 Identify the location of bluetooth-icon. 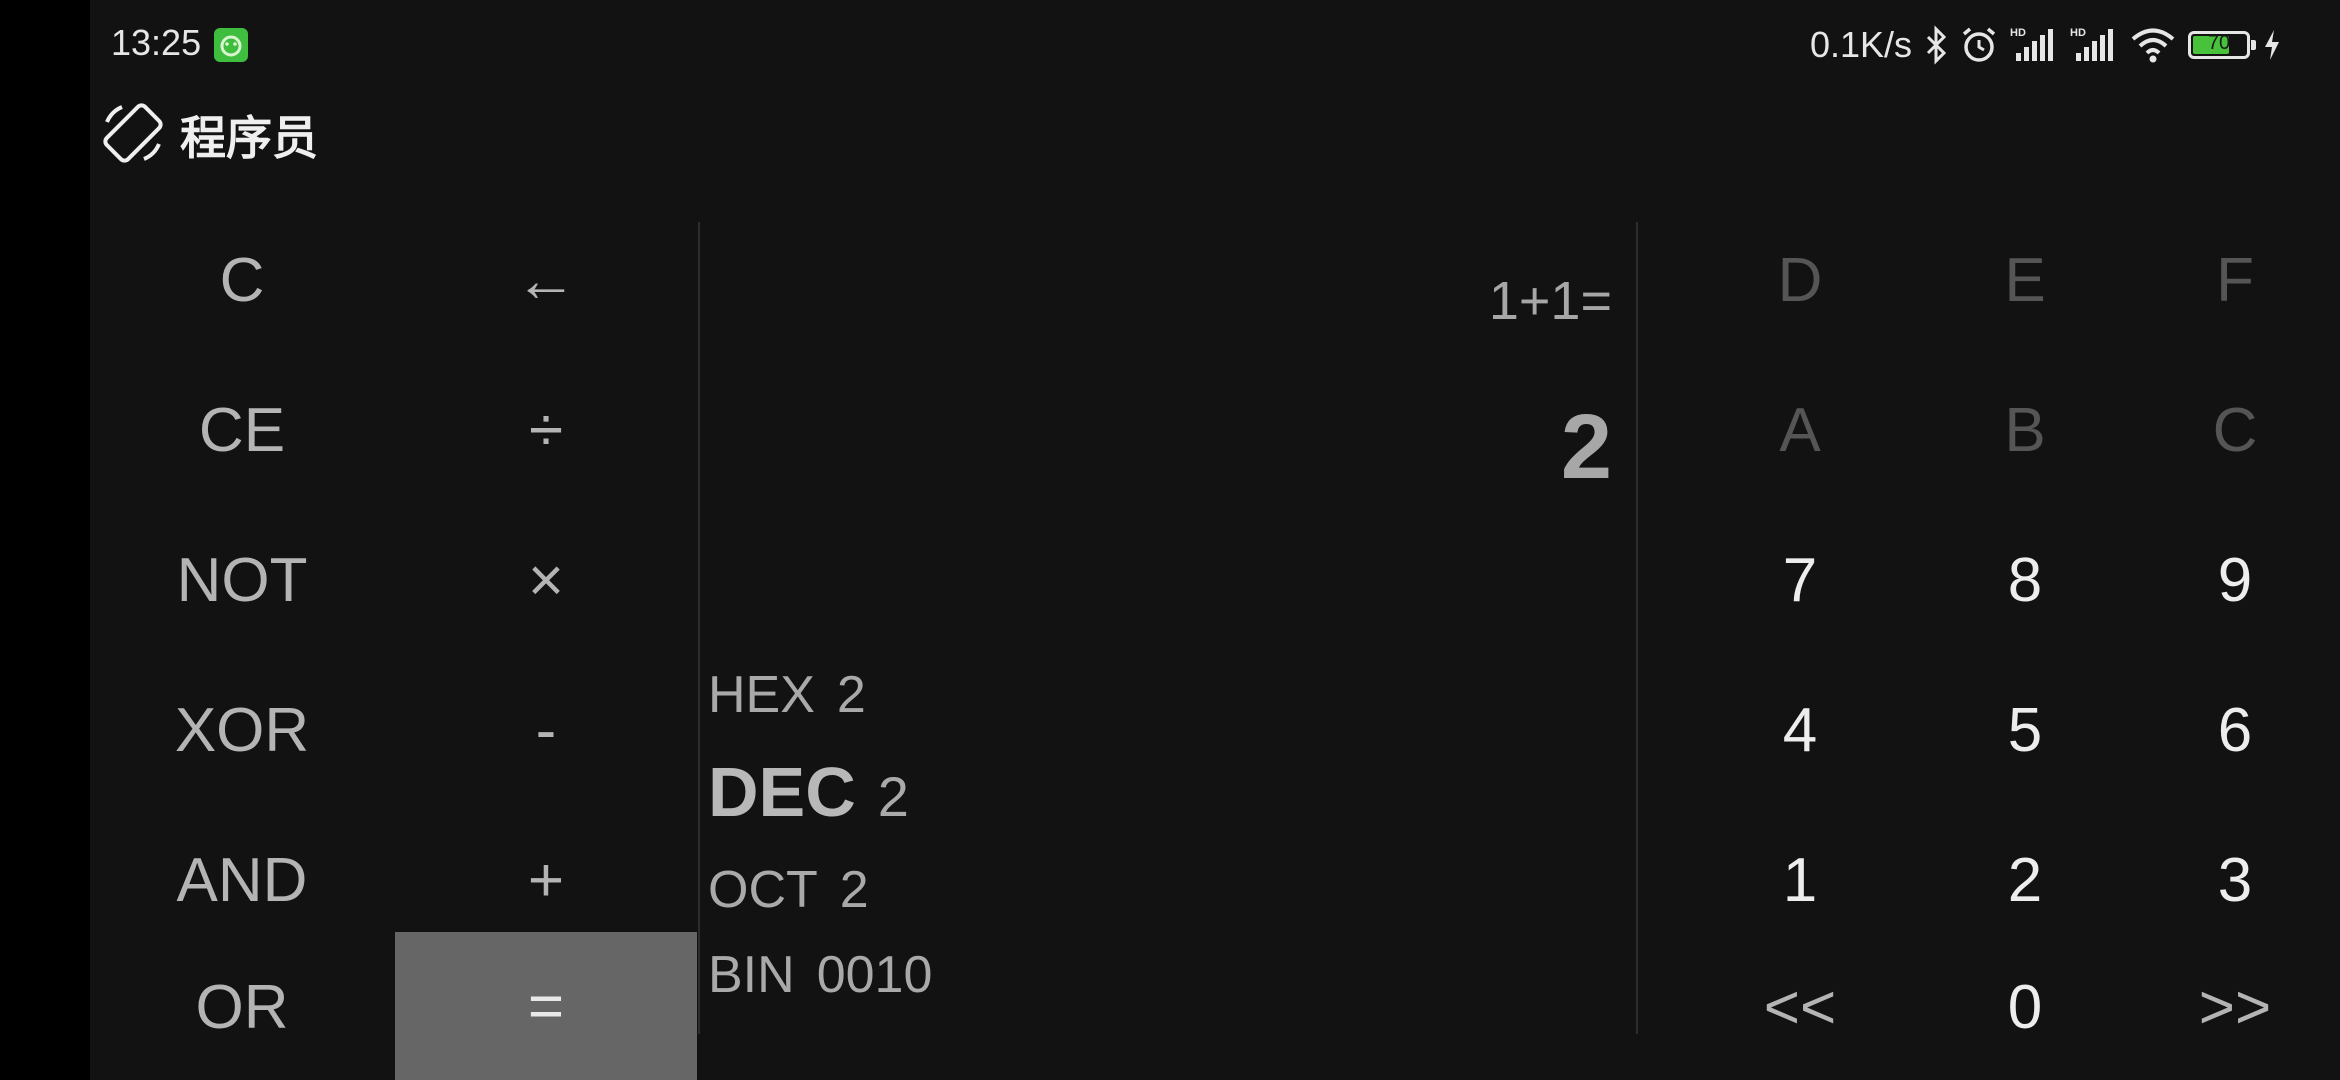
(1936, 45).